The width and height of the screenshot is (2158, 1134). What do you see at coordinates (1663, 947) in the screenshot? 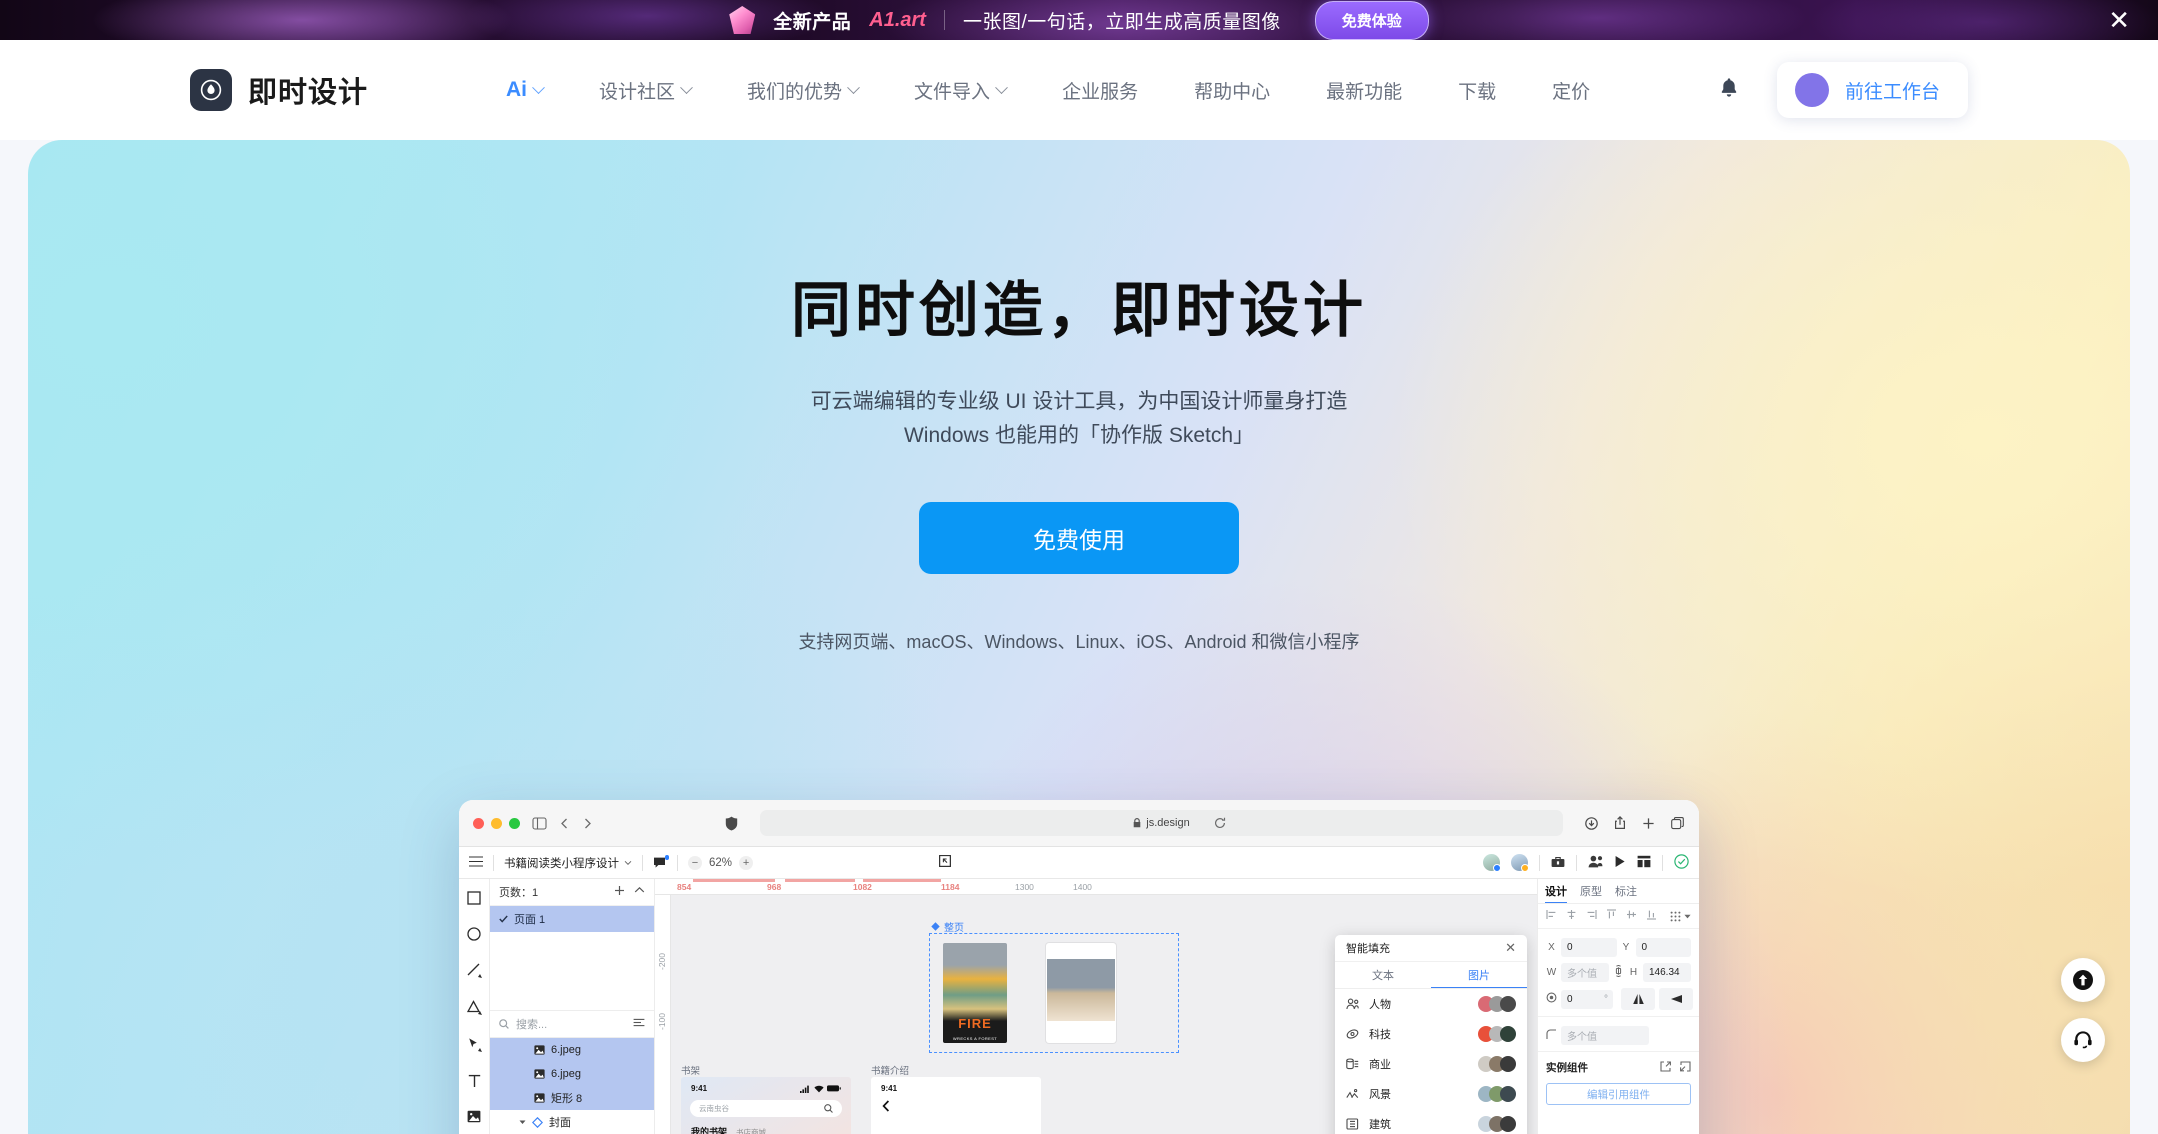
I see `y-input: 0` at bounding box center [1663, 947].